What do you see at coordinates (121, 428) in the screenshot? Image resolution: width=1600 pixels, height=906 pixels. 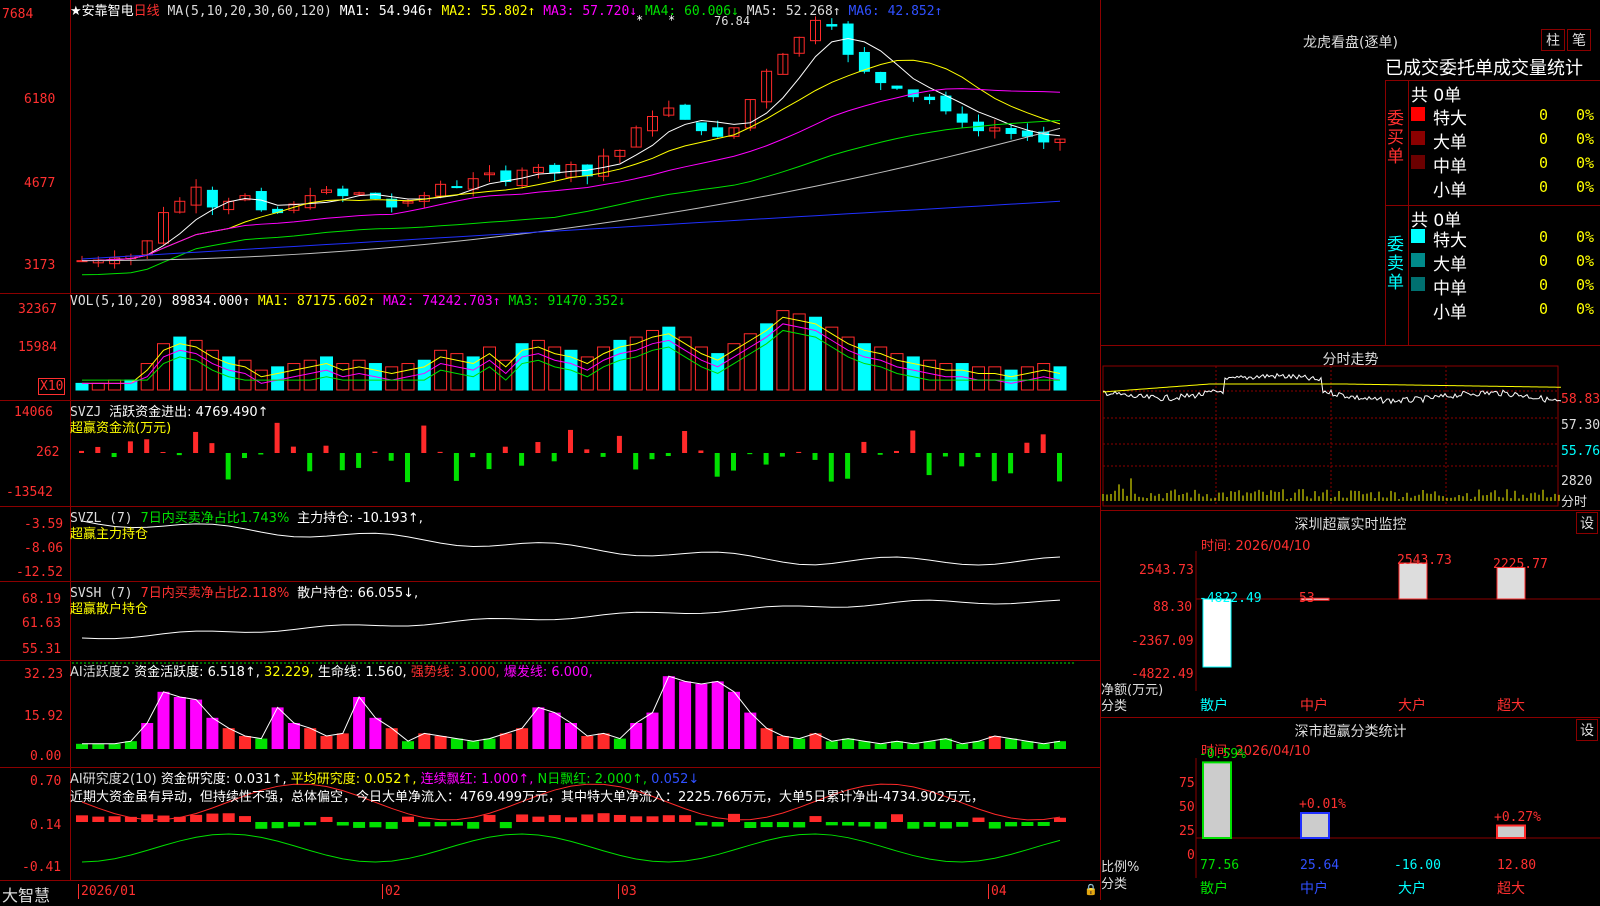 I see `svzj-sub: 超赢资金流(万元)` at bounding box center [121, 428].